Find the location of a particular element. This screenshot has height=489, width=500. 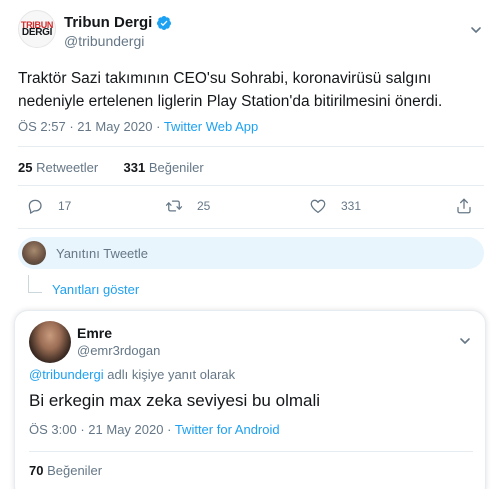

tribun-dergi-logo: TRIBUN DERGI is located at coordinates (37, 29).